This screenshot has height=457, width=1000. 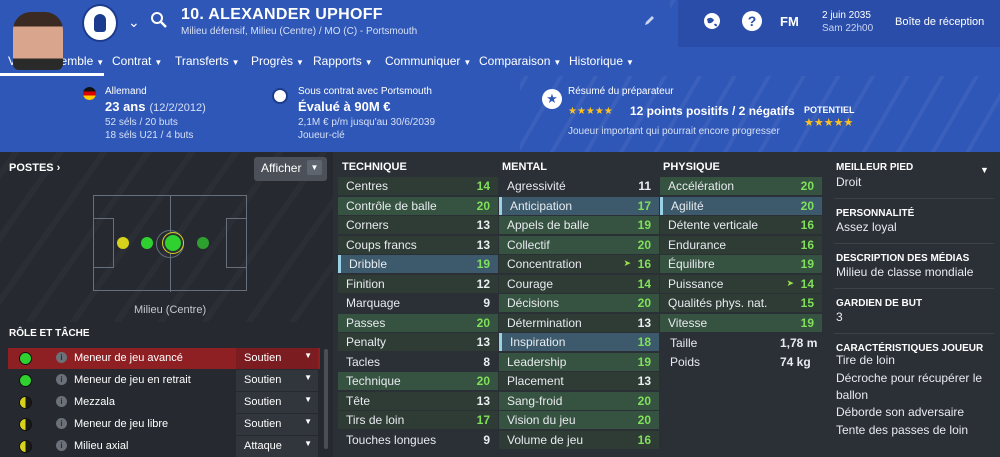 What do you see at coordinates (579, 225) in the screenshot?
I see `attribute-row: Appels de balle 19` at bounding box center [579, 225].